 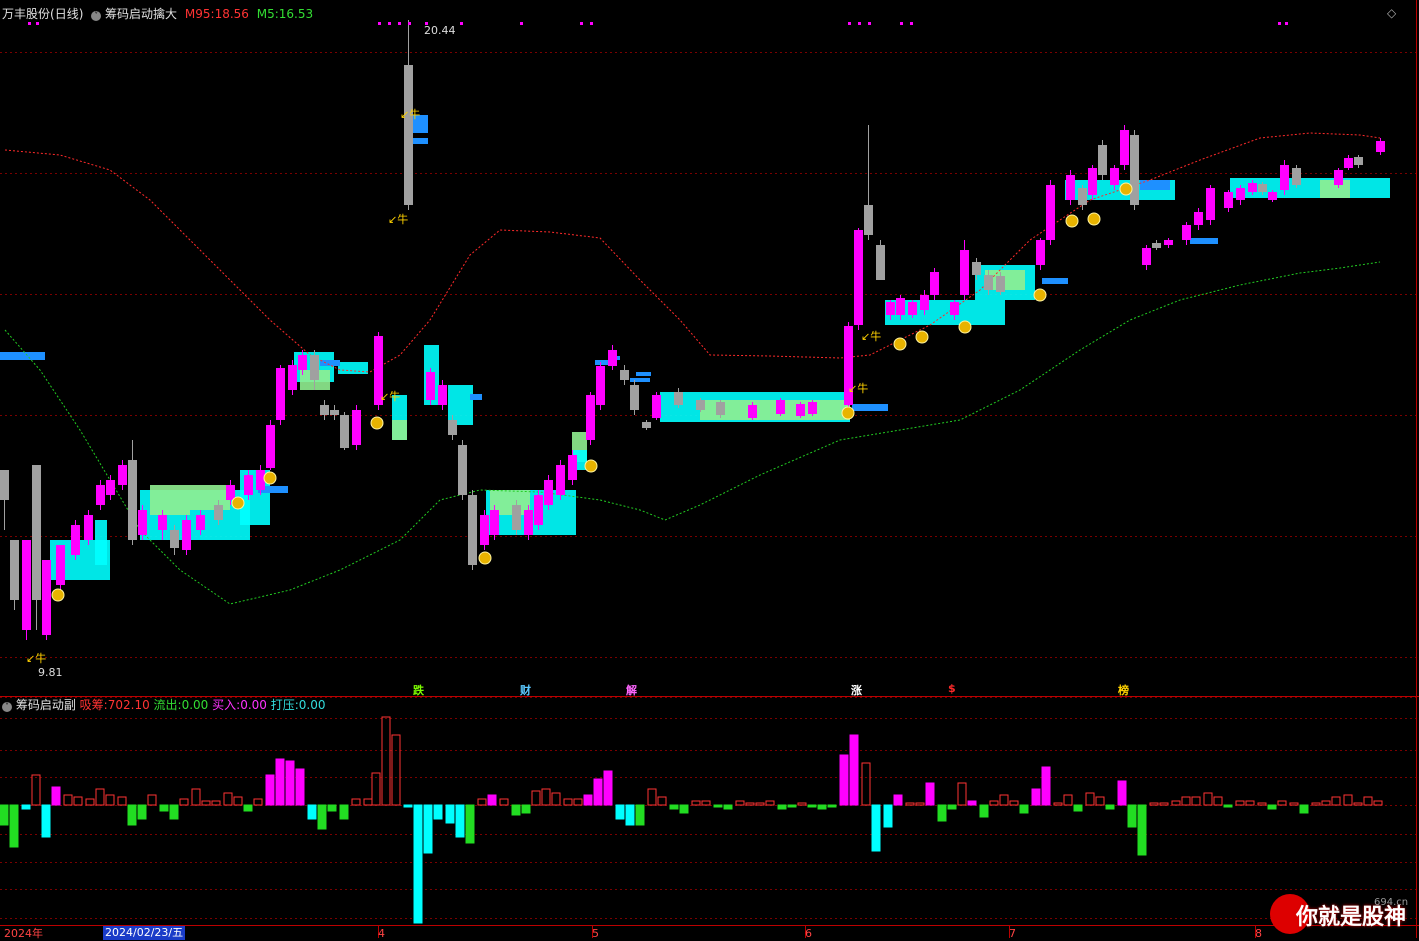 I want to click on sub-toggle-icon: ˅, so click(x=7, y=707).